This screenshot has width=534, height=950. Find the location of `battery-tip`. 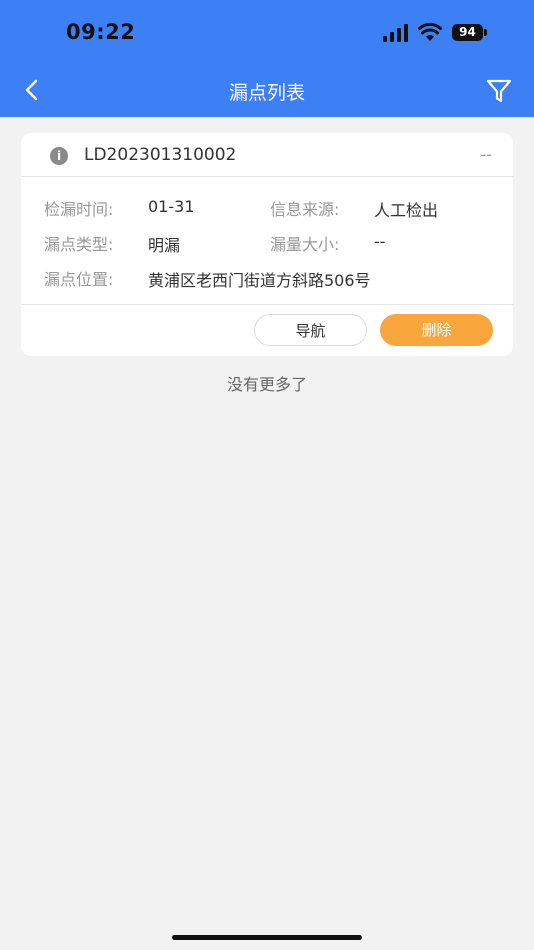

battery-tip is located at coordinates (485, 32).